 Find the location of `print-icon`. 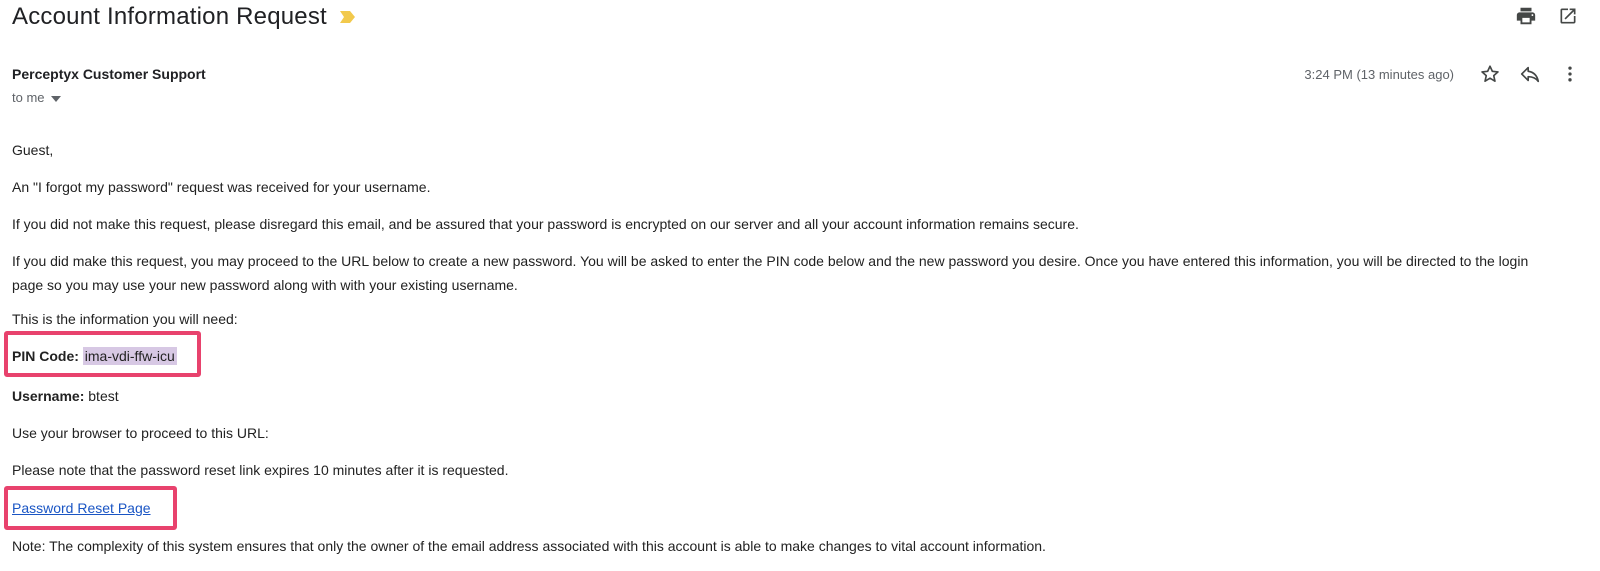

print-icon is located at coordinates (1526, 16).